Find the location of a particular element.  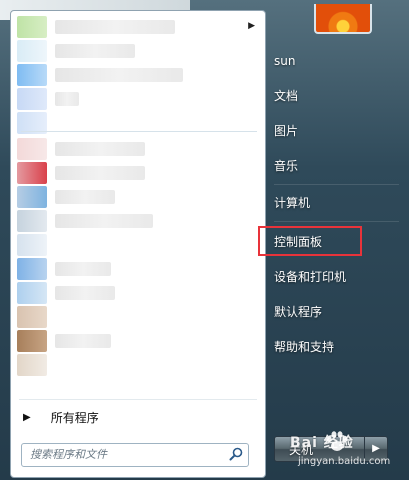

music-link: 音乐 is located at coordinates (334, 166).